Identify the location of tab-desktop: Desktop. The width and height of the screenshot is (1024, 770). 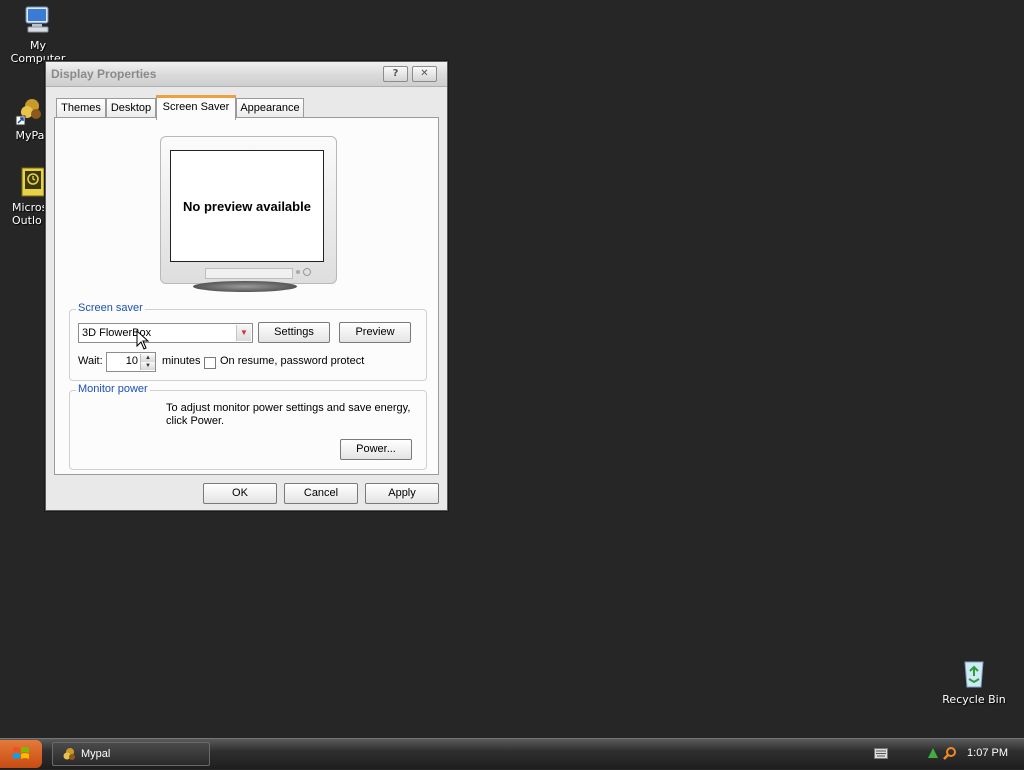
(131, 107).